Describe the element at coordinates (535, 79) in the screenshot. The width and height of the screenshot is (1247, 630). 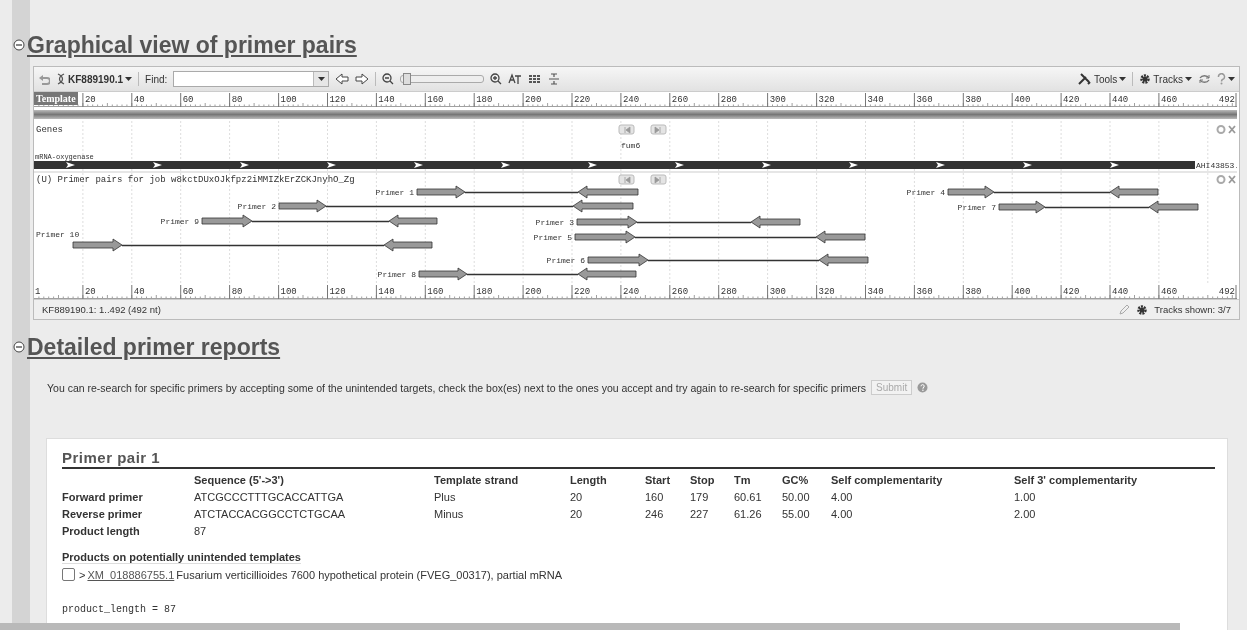
I see `tracks-layout-icon` at that location.